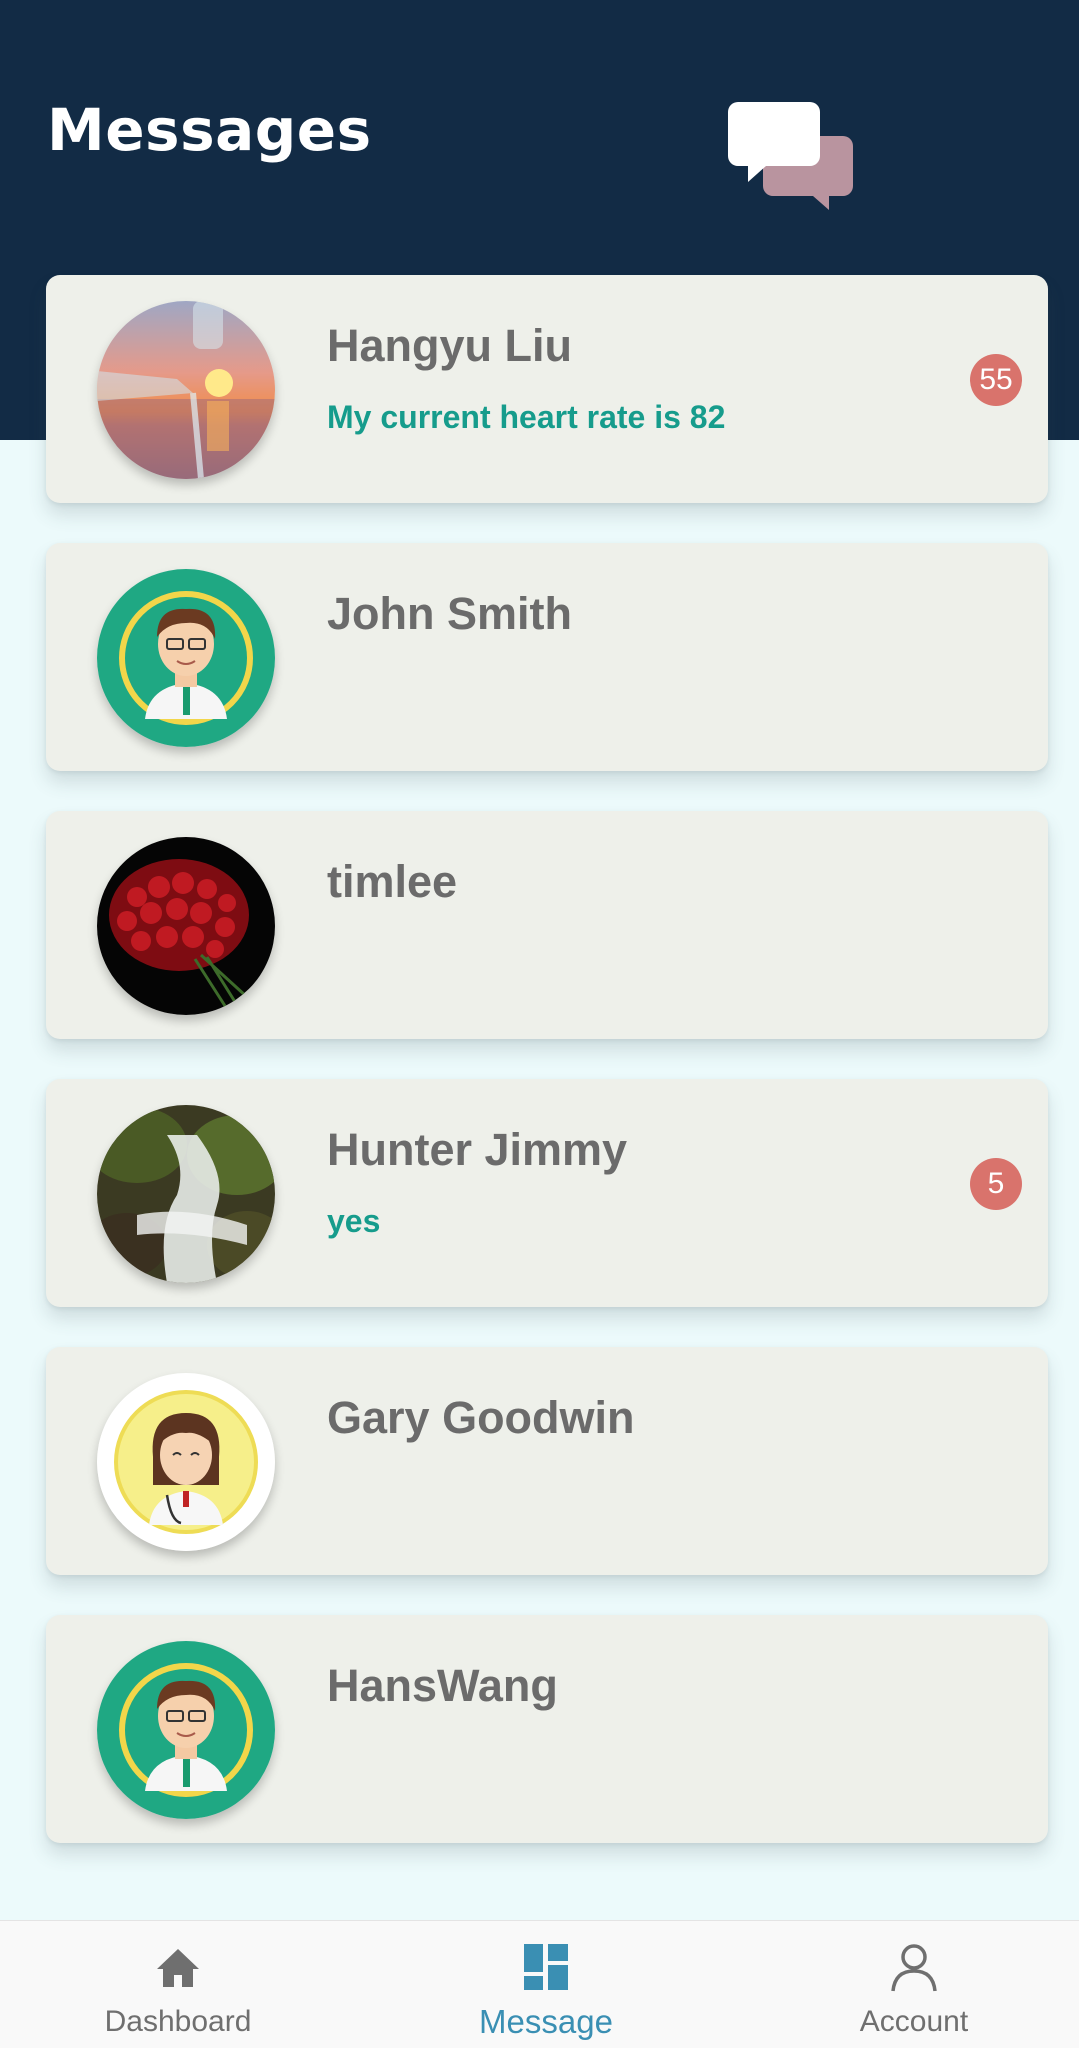  I want to click on nav-label: Message, so click(546, 2021).